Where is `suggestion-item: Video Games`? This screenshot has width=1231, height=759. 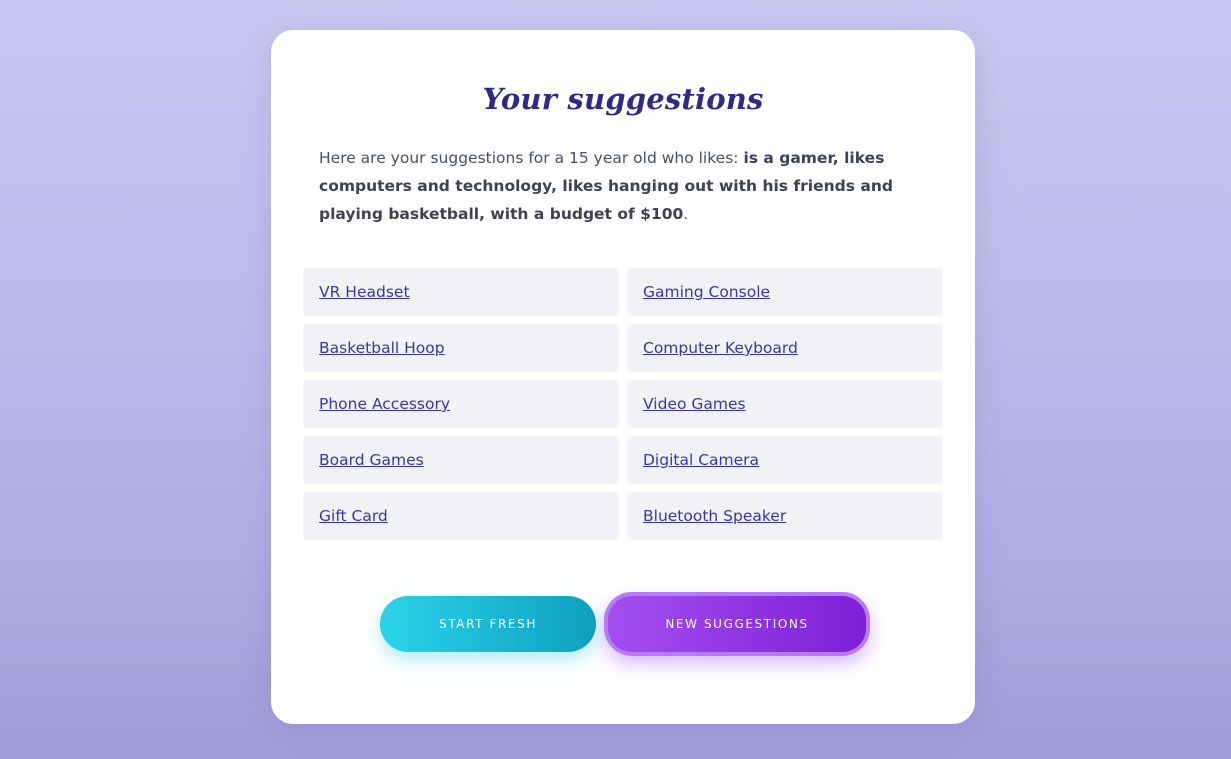 suggestion-item: Video Games is located at coordinates (785, 404).